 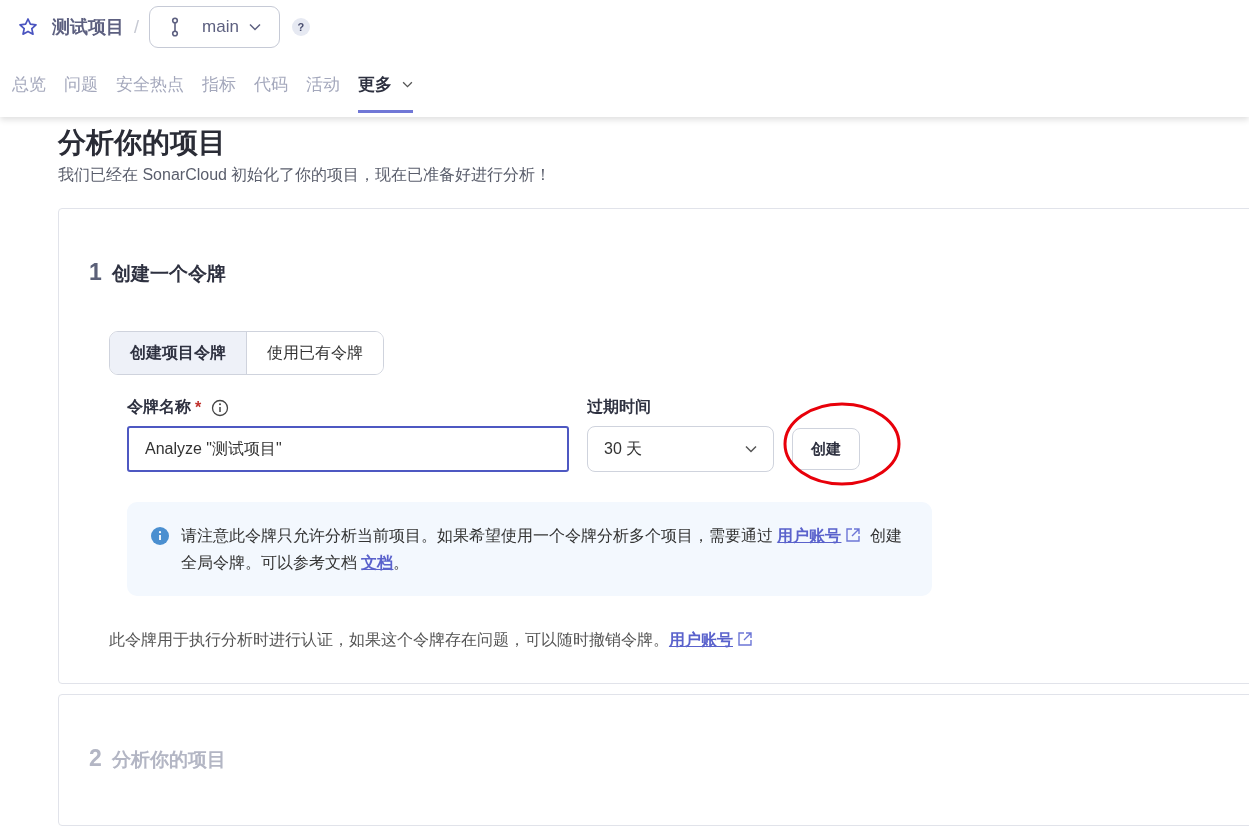 I want to click on required-mark: *, so click(x=198, y=407).